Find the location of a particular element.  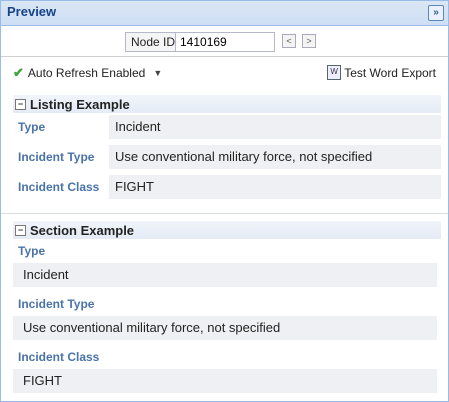

auto-refresh-label: Auto Refresh Enabled is located at coordinates (86, 73).